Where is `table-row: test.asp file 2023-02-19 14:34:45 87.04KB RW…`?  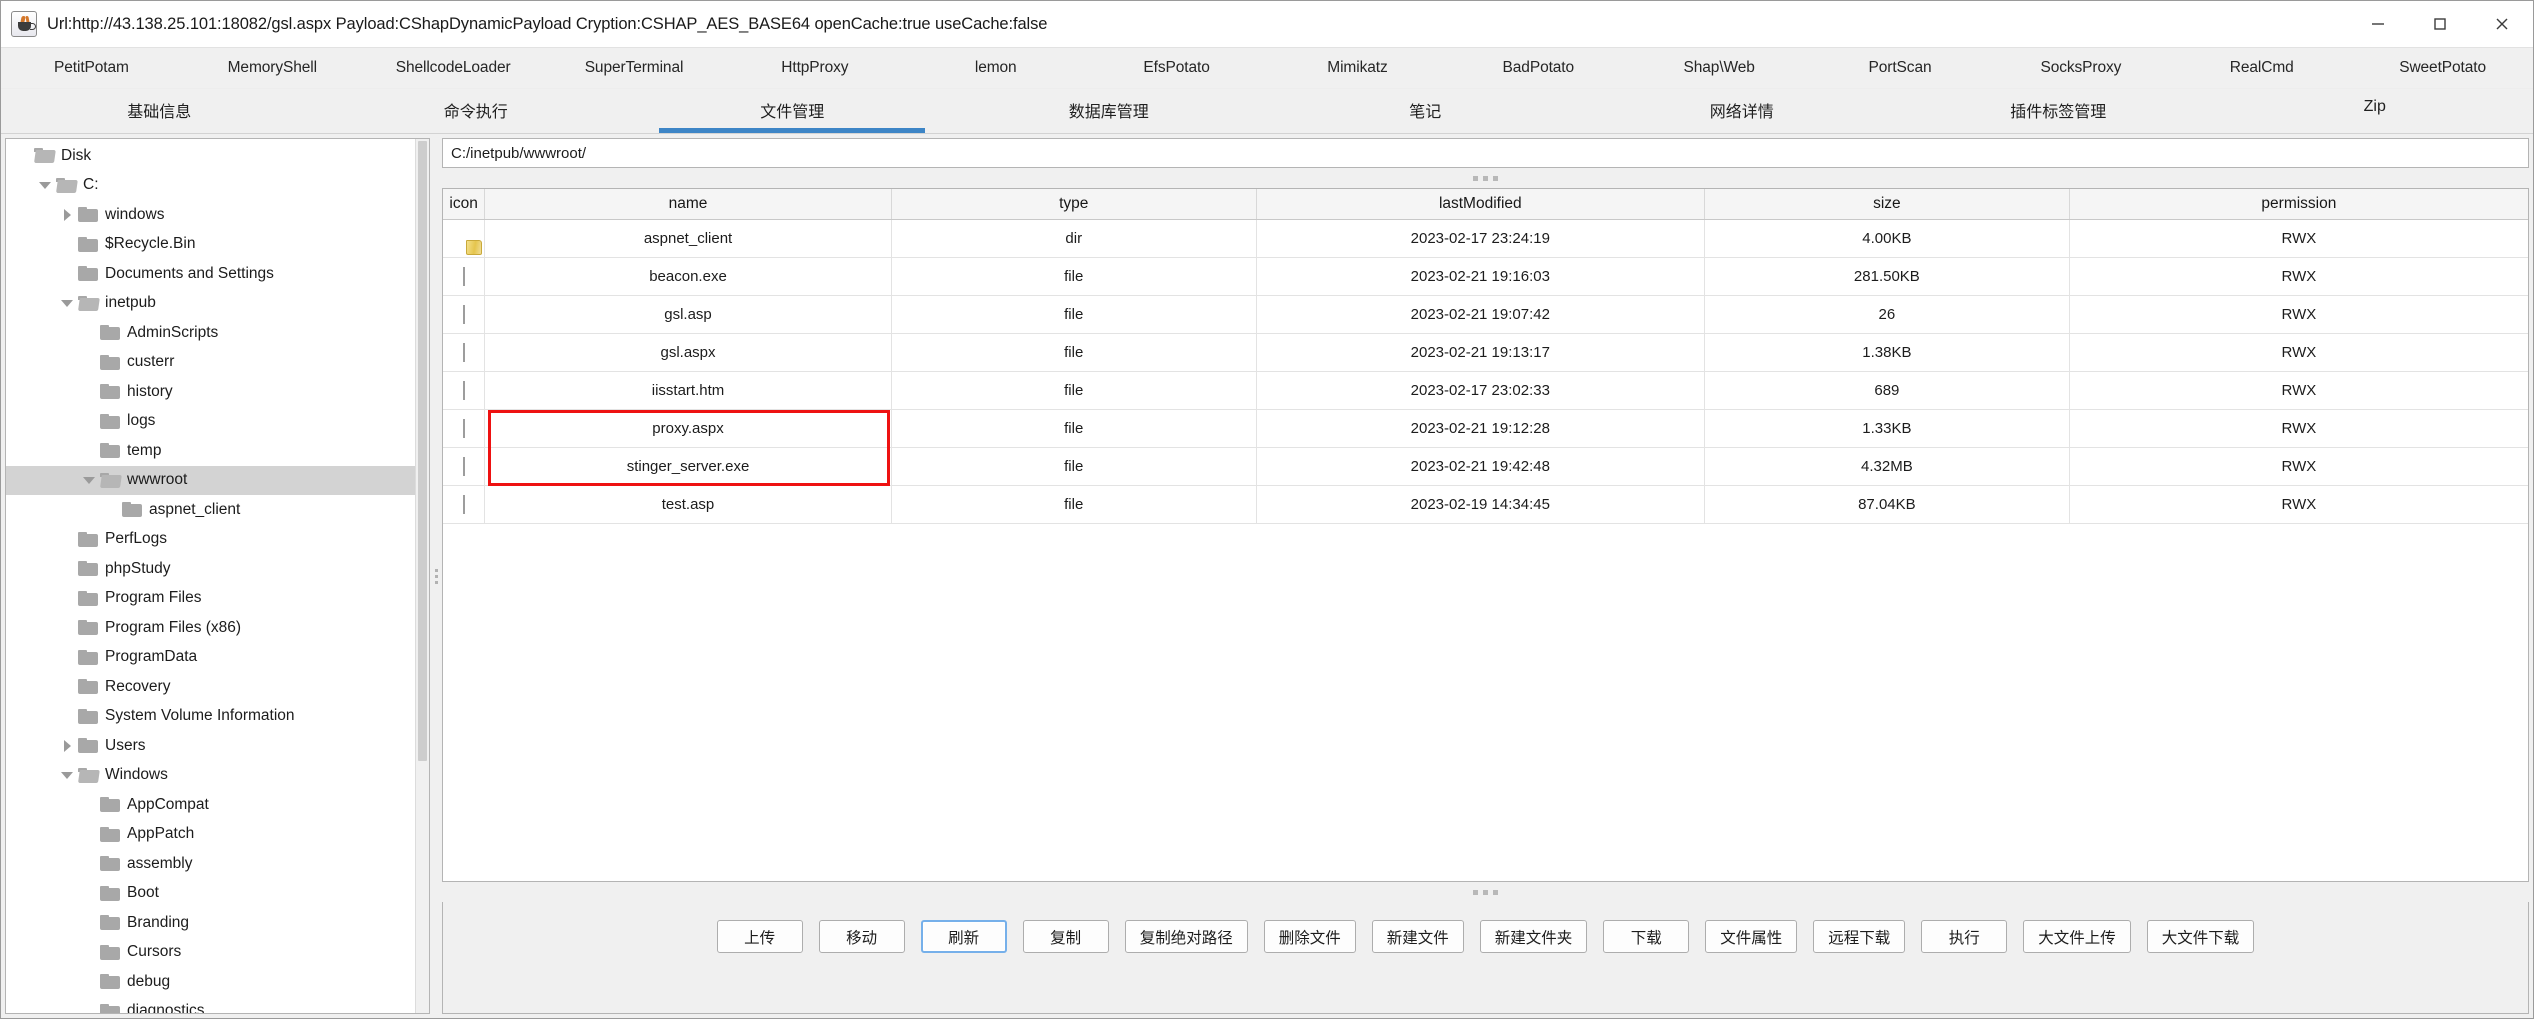
table-row: test.asp file 2023-02-19 14:34:45 87.04KB RW… is located at coordinates (1485, 504).